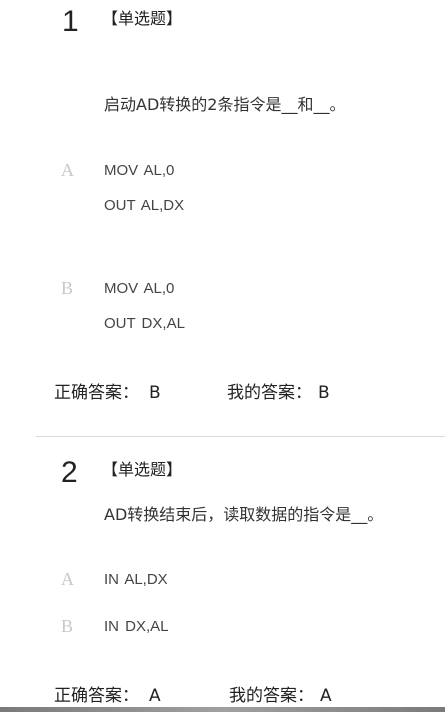 This screenshot has width=445, height=712. Describe the element at coordinates (324, 393) in the screenshot. I see `my-answer-value: B` at that location.